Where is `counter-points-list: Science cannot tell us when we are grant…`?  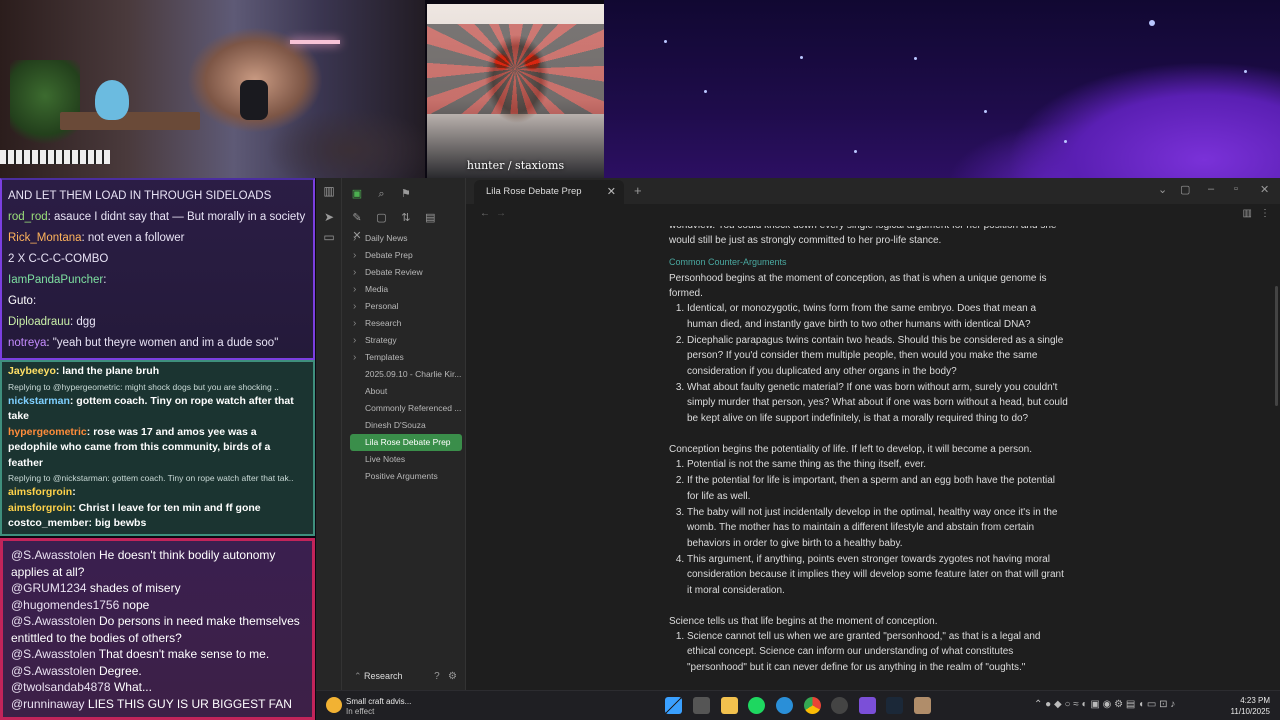
counter-points-list: Science cannot tell us when we are grant… is located at coordinates (878, 652).